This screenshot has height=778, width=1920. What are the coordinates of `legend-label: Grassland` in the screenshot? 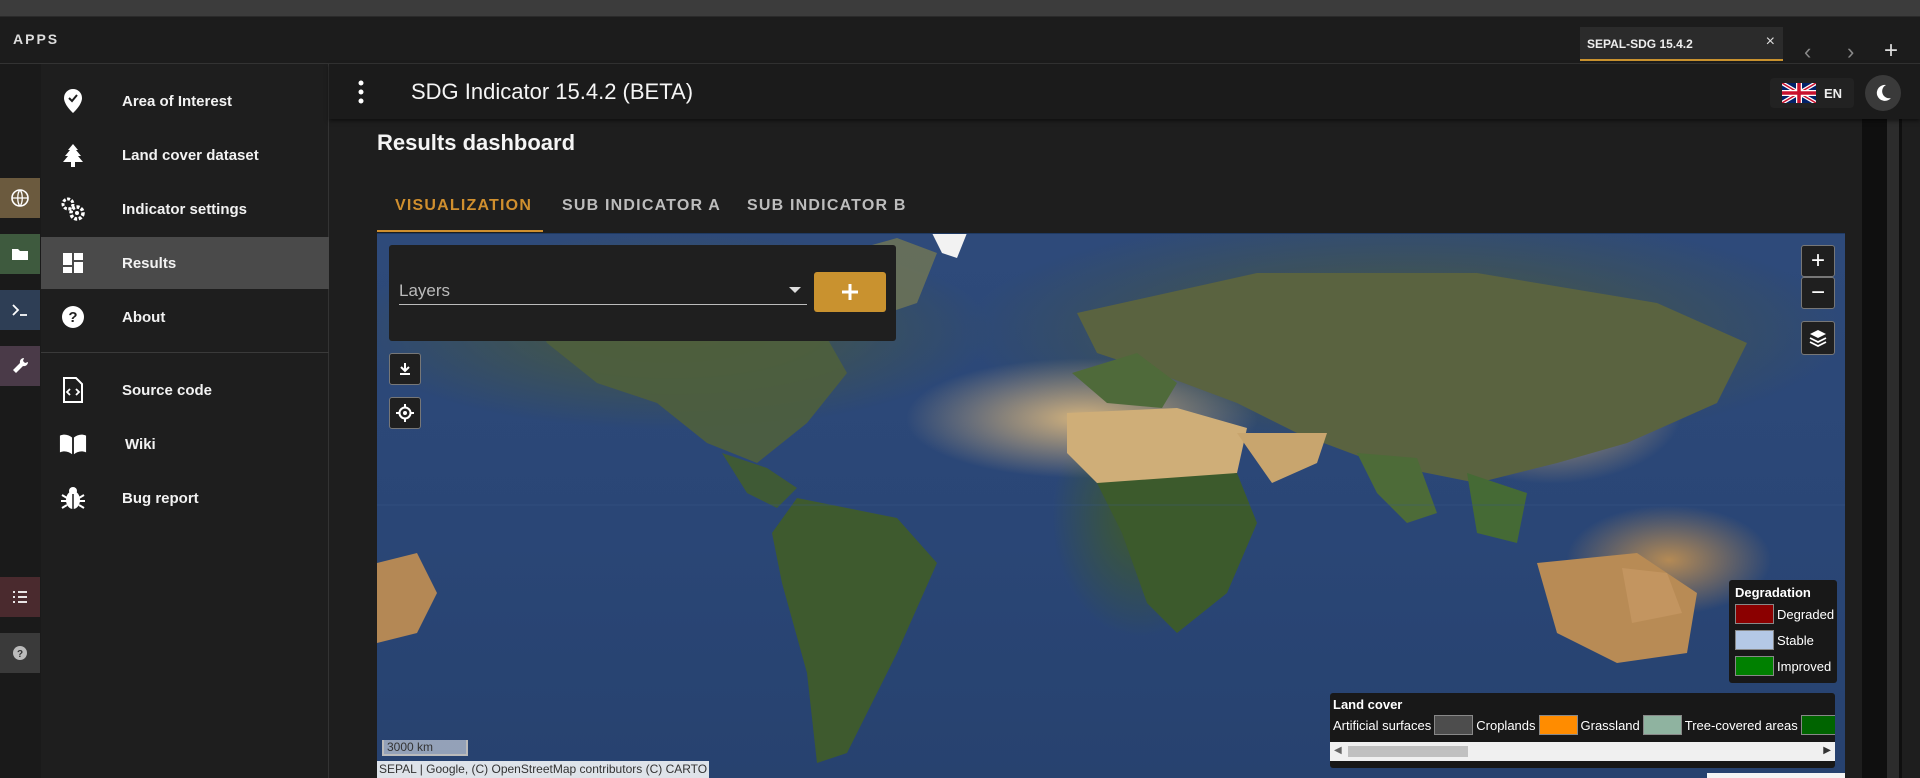 It's located at (1610, 725).